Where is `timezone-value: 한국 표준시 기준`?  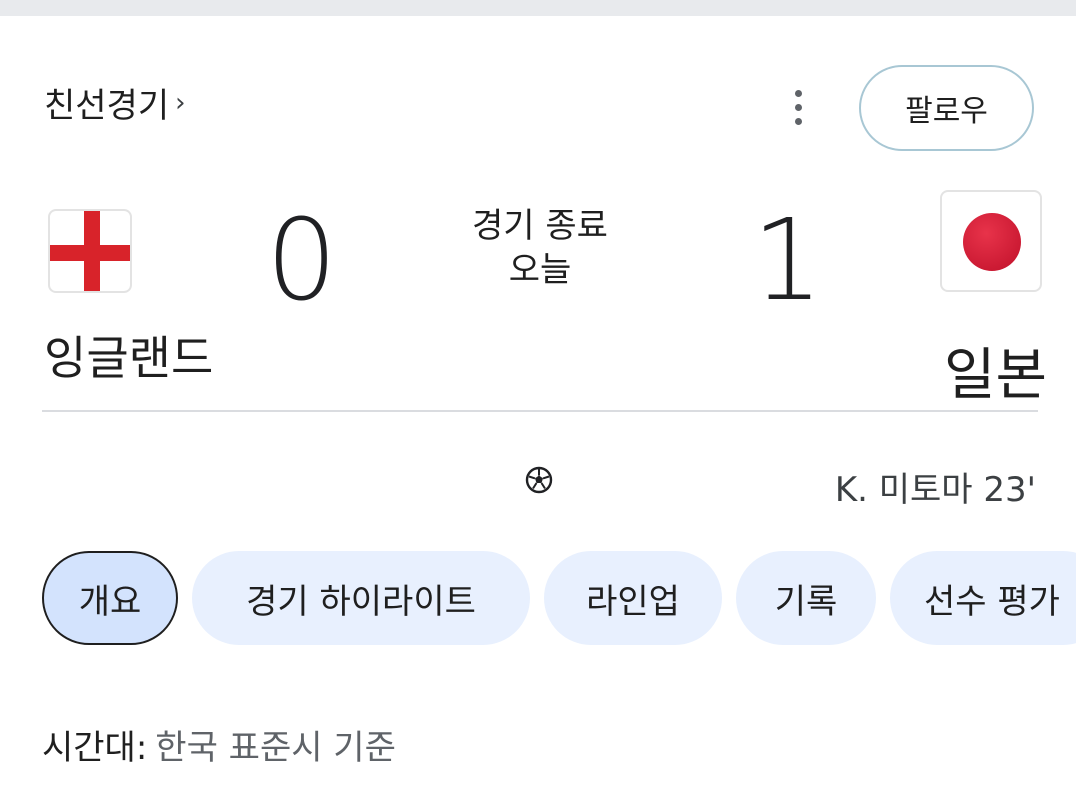 timezone-value: 한국 표준시 기준 is located at coordinates (275, 748).